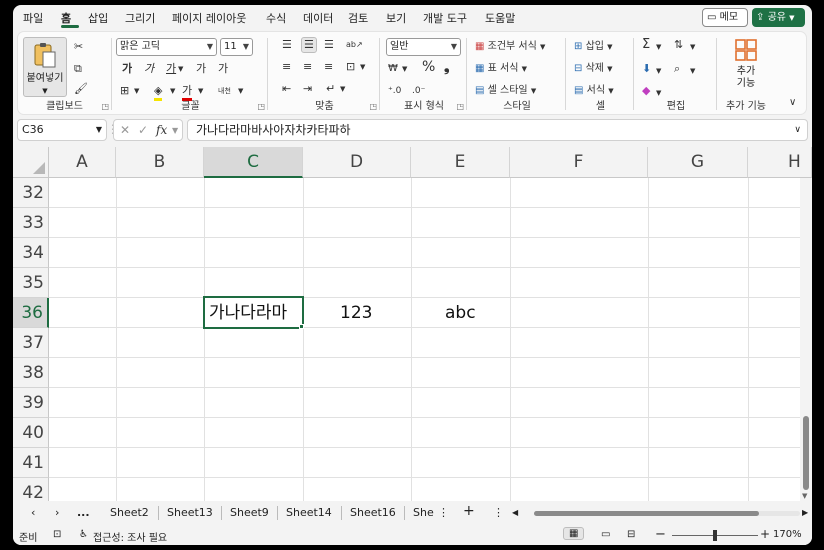 Image resolution: width=824 pixels, height=550 pixels. What do you see at coordinates (646, 45) in the screenshot?
I see `autosum-icon: Σ` at bounding box center [646, 45].